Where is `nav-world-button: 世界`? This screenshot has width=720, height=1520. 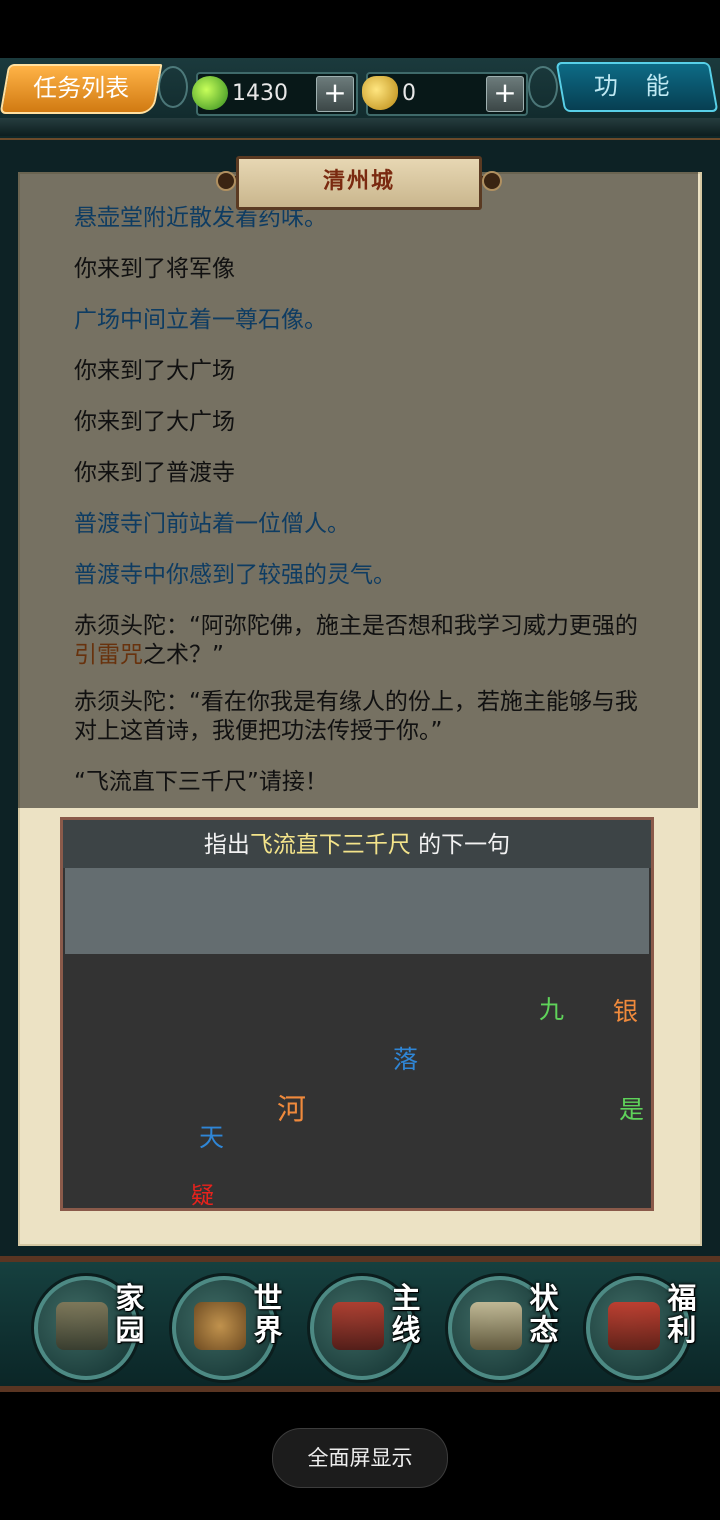
nav-world-button: 世界 is located at coordinates (227, 1328).